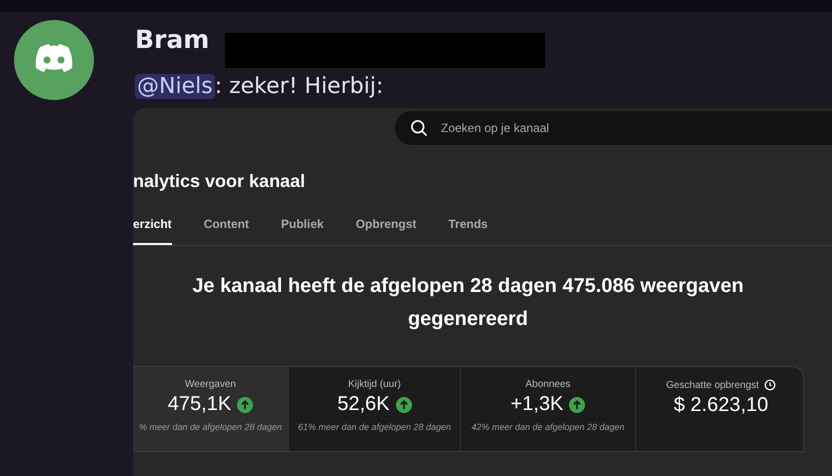 This screenshot has height=476, width=832. Describe the element at coordinates (419, 128) in the screenshot. I see `search-icon` at that location.